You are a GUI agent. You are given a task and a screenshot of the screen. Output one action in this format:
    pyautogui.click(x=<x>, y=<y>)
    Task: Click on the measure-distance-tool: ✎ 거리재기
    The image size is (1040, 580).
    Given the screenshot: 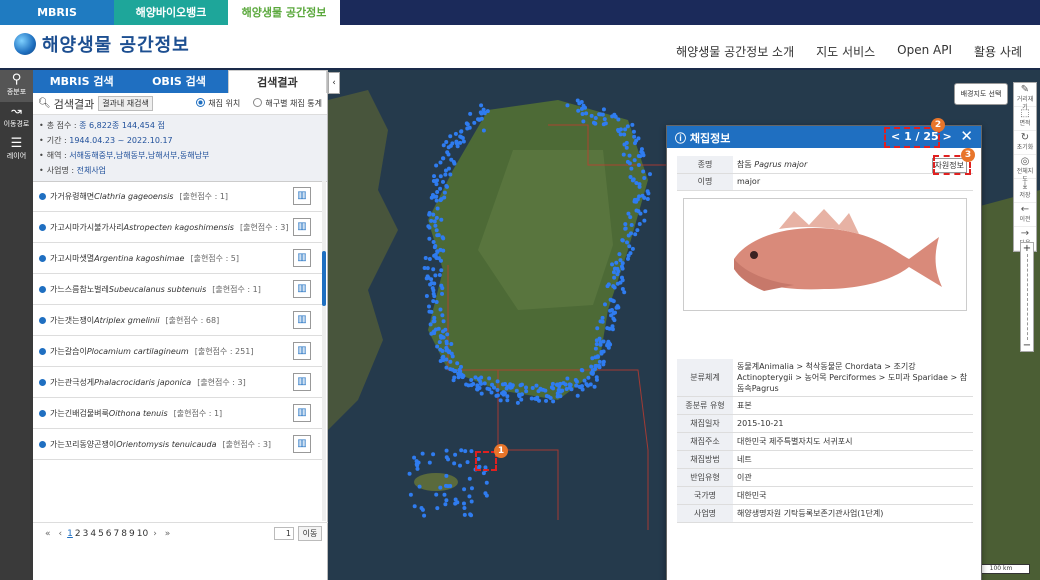 What is the action you would take?
    pyautogui.click(x=1025, y=97)
    